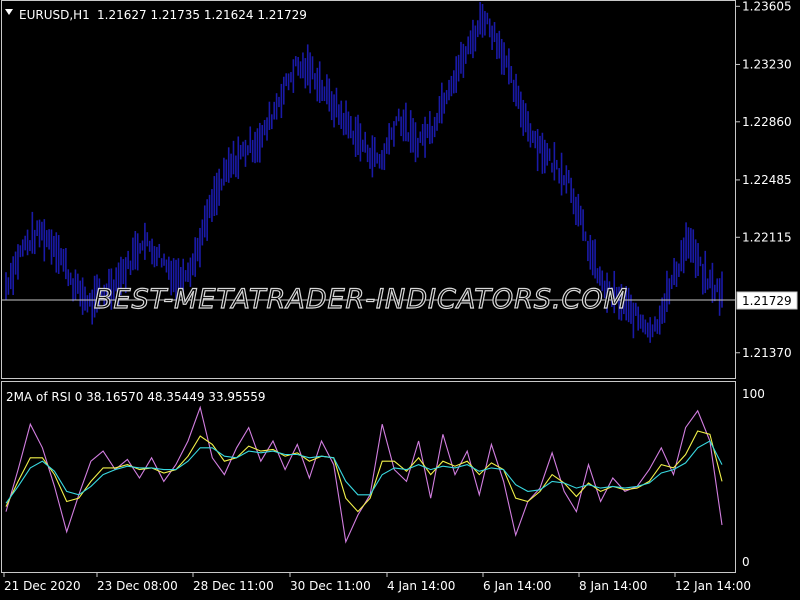 This screenshot has height=600, width=800. Describe the element at coordinates (753, 394) in the screenshot. I see `indicator-tick-label: 100` at that location.